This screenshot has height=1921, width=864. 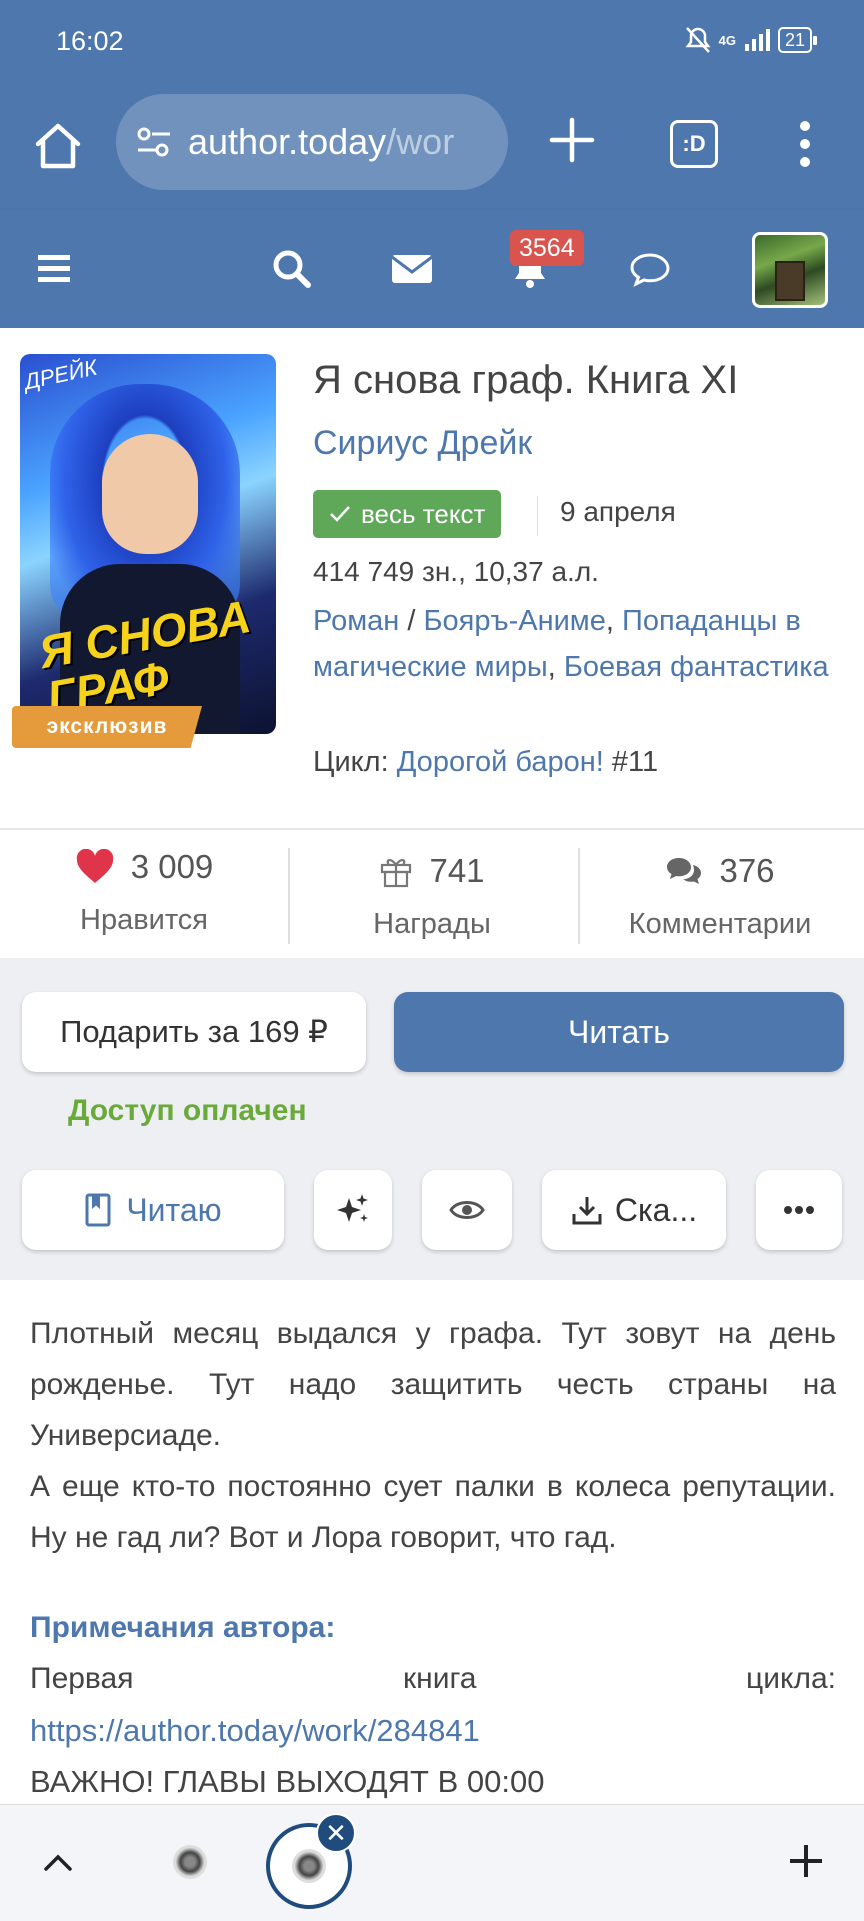 I want to click on divider, so click(x=537, y=516).